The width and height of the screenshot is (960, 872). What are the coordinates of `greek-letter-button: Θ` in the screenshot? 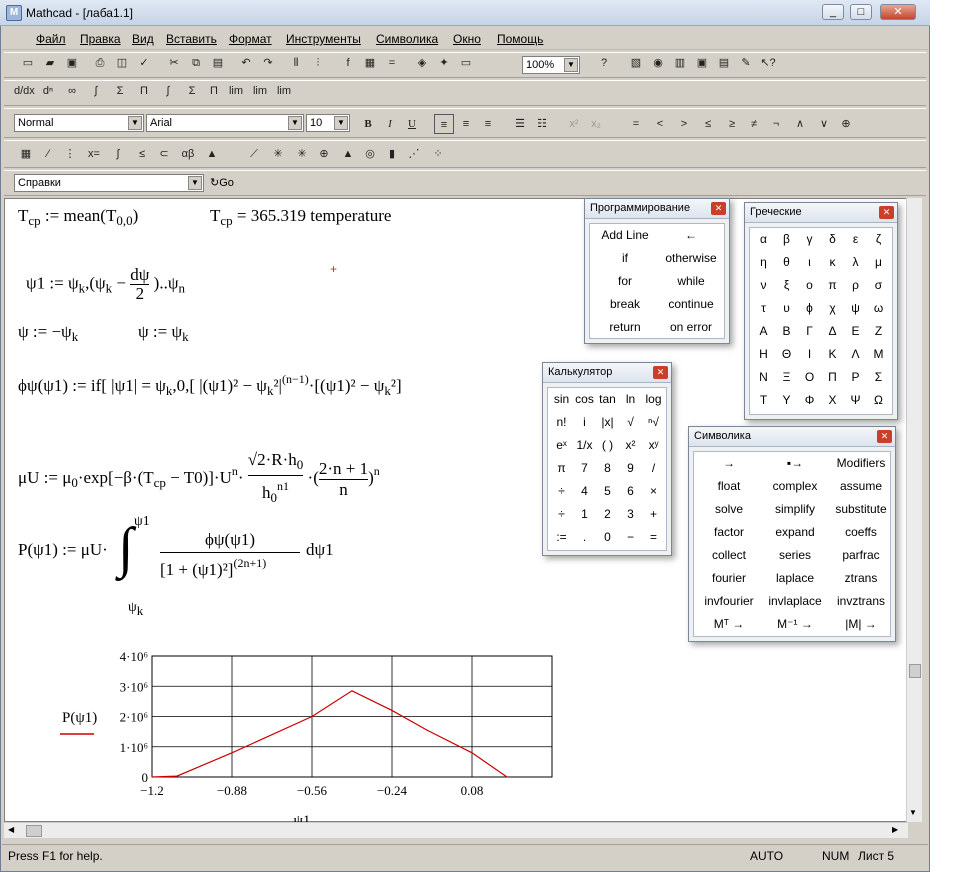 It's located at (786, 354).